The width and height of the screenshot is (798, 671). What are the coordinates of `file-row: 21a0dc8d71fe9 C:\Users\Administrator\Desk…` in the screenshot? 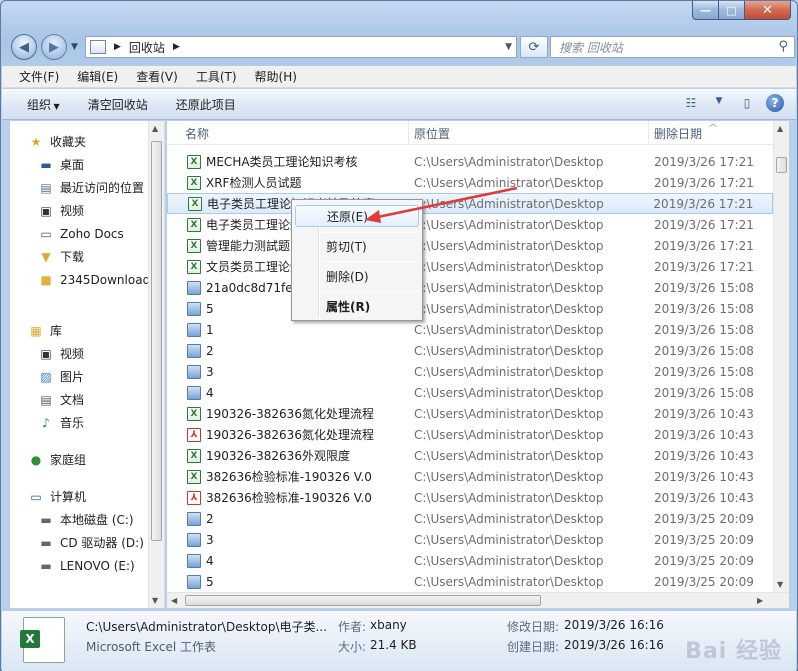 It's located at (470, 287).